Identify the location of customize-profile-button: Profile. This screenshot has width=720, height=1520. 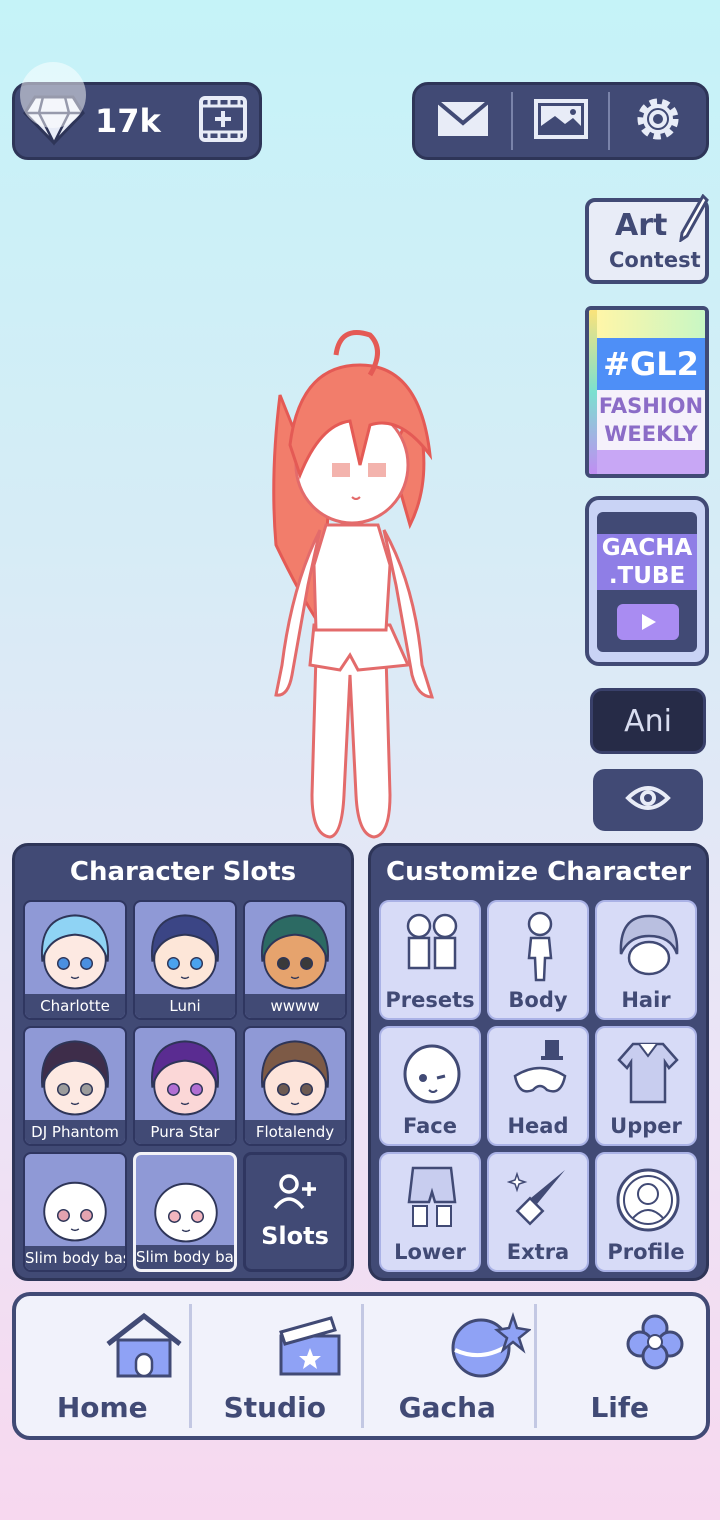
(646, 1212).